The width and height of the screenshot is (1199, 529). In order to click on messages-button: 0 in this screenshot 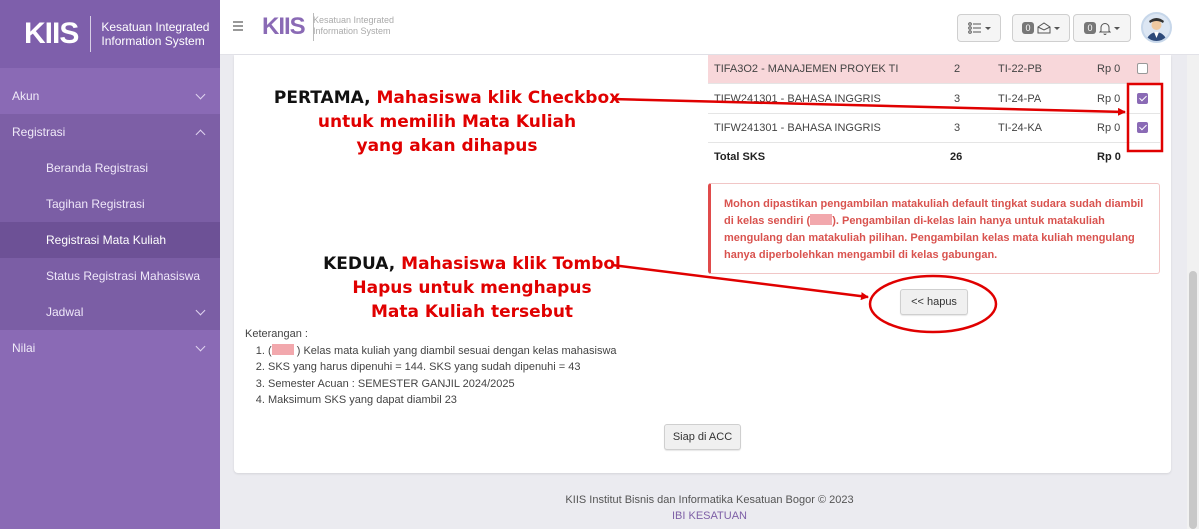, I will do `click(1041, 28)`.